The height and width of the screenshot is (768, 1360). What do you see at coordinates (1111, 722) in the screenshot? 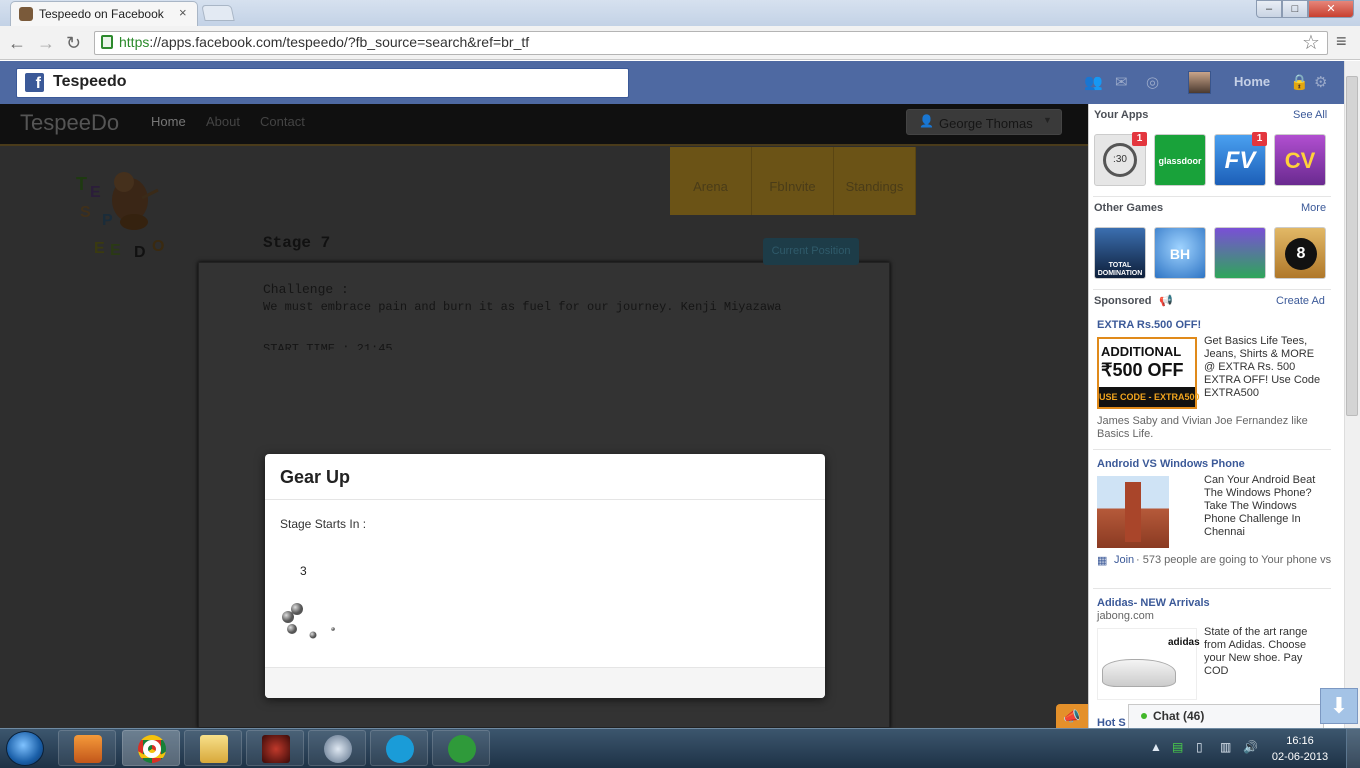
I see `ad-title: Hot S` at bounding box center [1111, 722].